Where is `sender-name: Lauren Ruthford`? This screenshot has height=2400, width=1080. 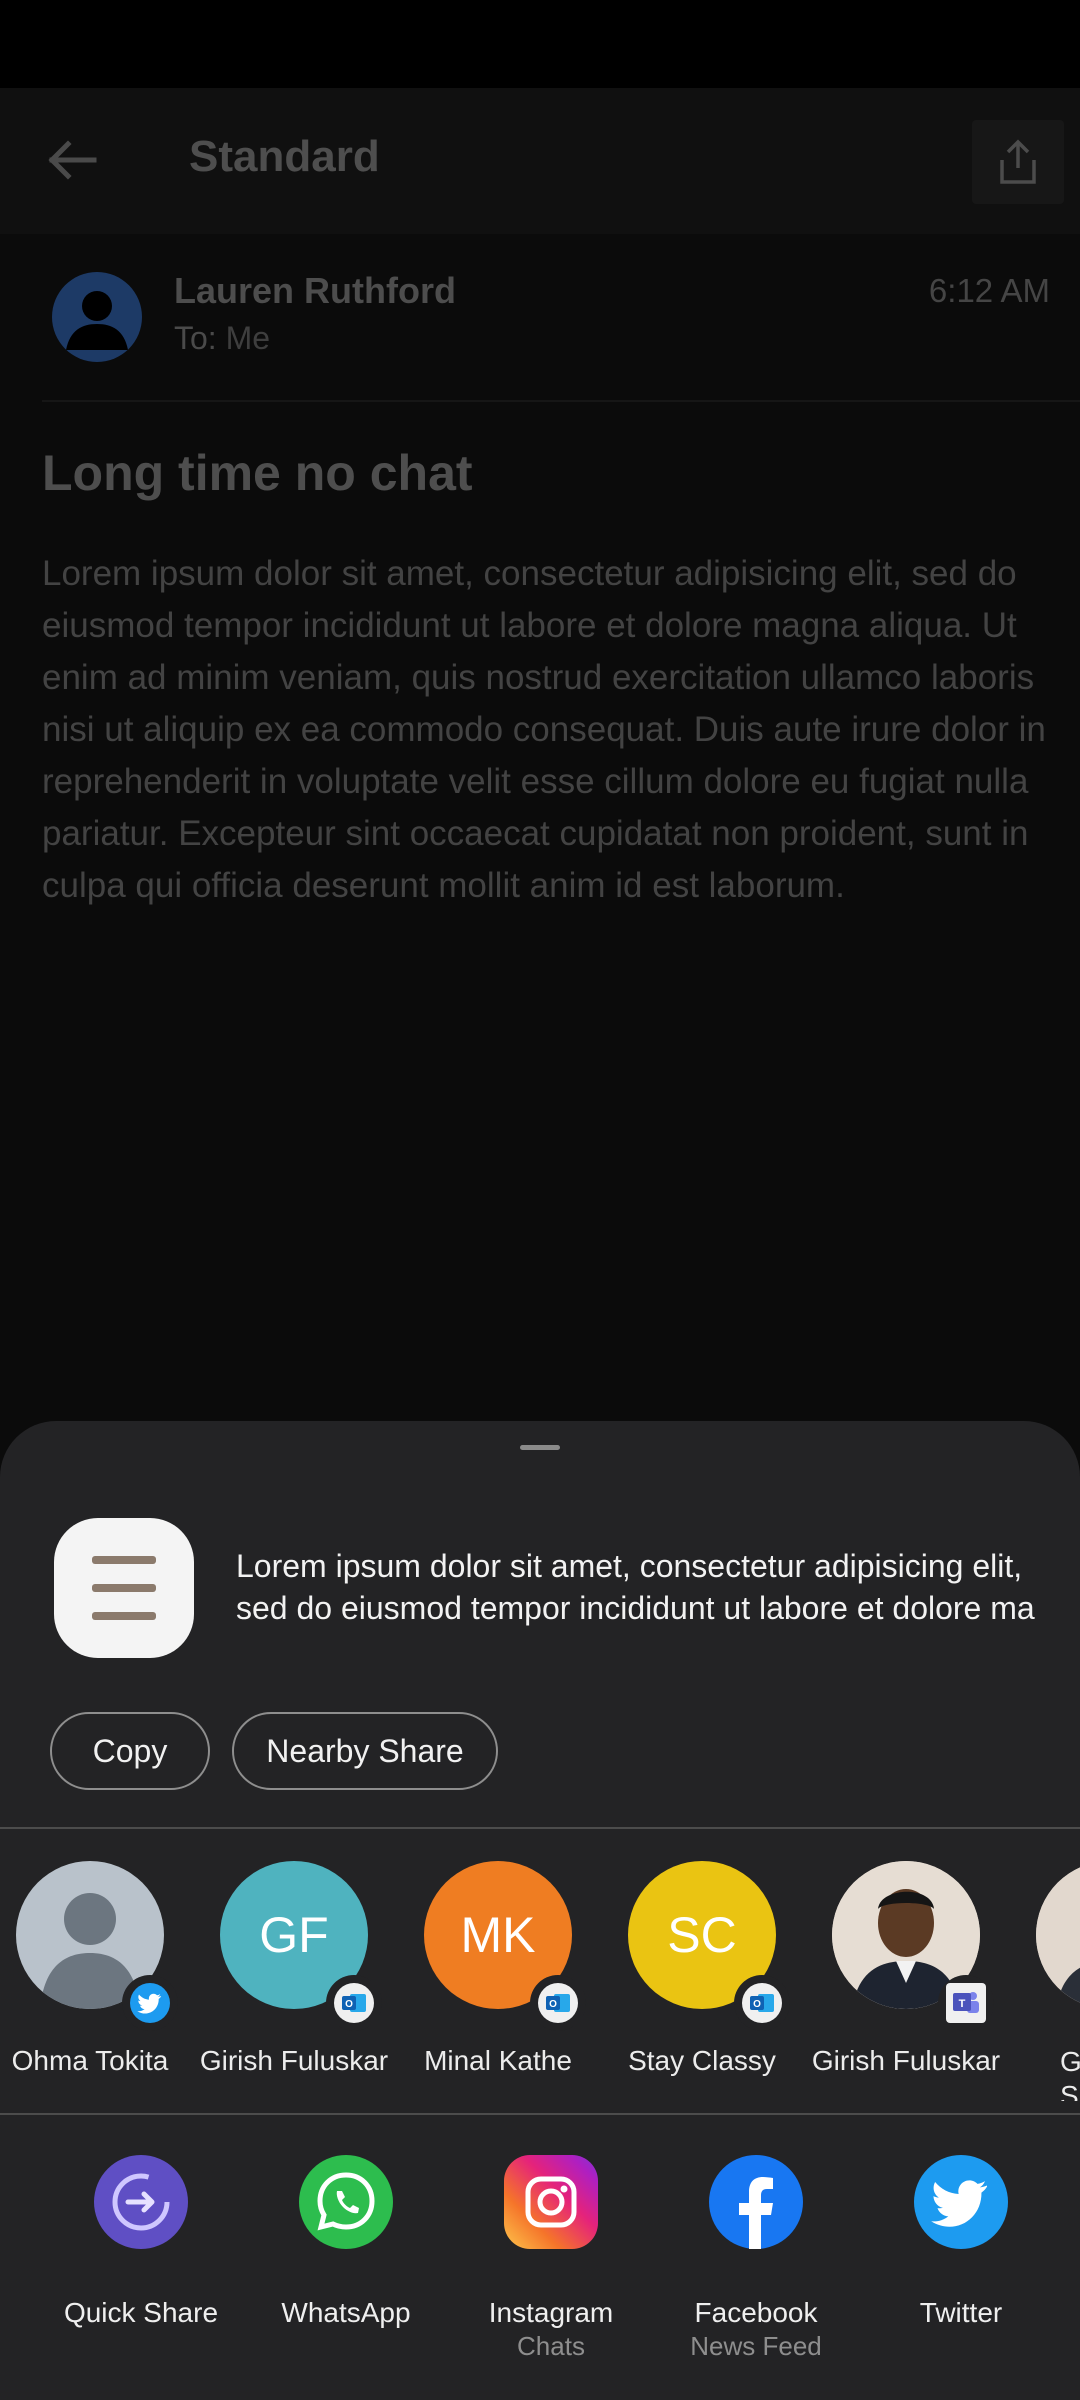 sender-name: Lauren Ruthford is located at coordinates (315, 290).